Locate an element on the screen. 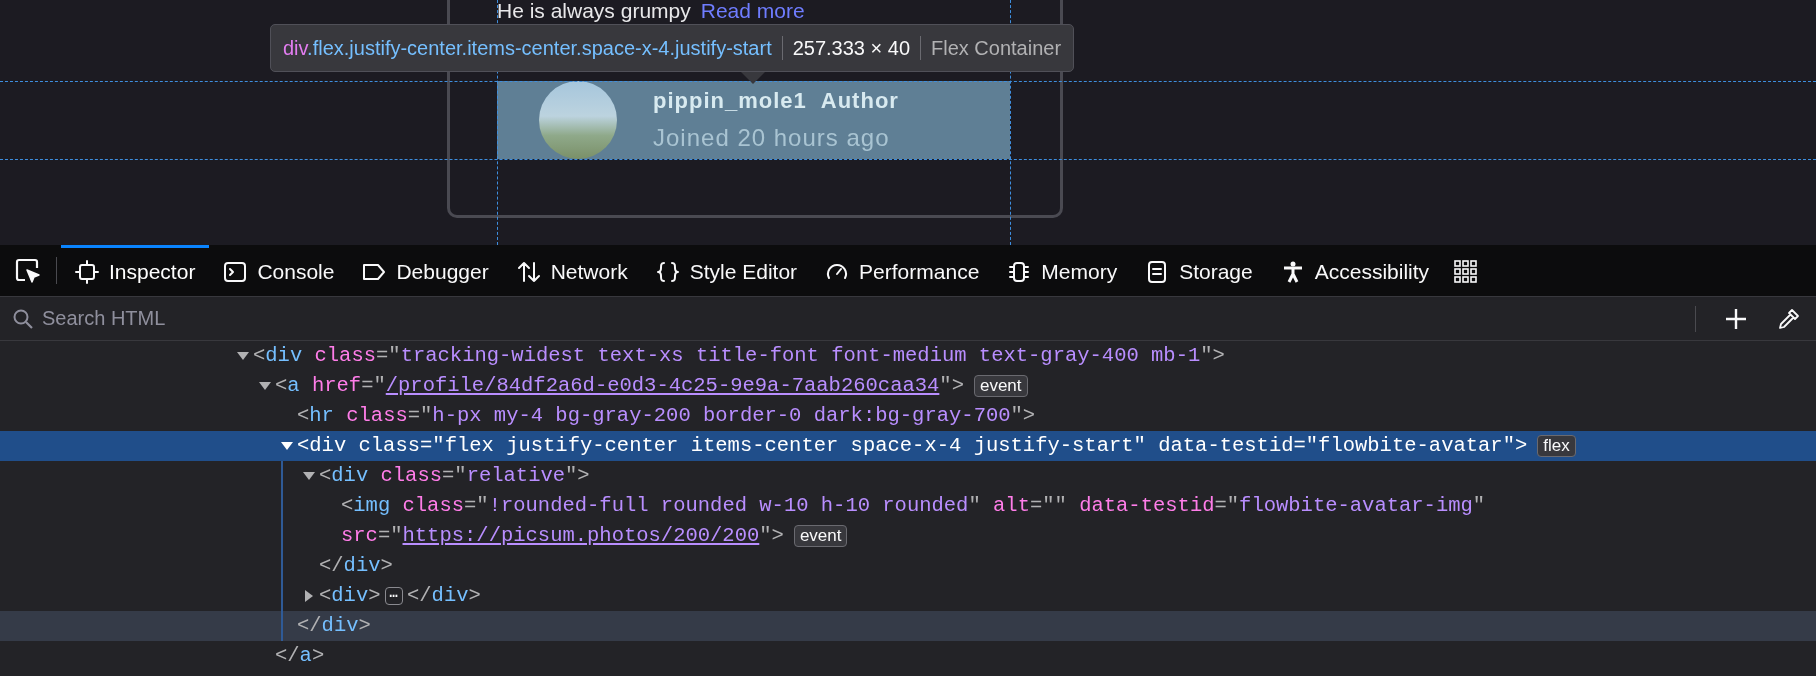 Image resolution: width=1816 pixels, height=676 pixels. card-text: He is always grumpy is located at coordinates (594, 12).